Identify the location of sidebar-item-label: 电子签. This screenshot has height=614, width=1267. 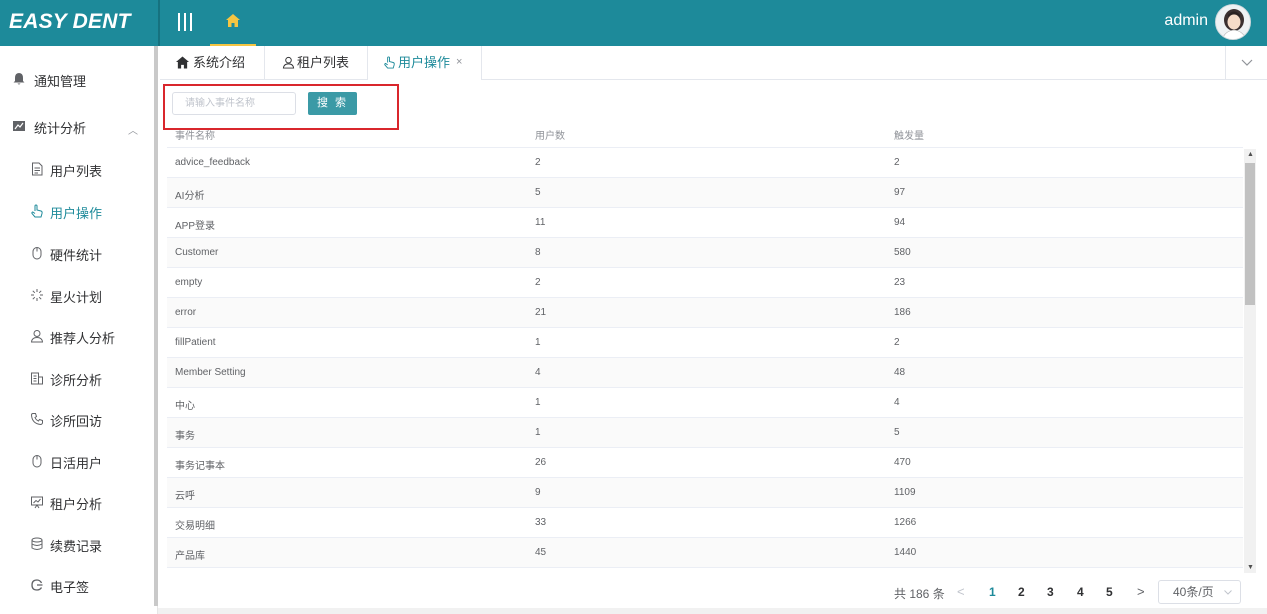
(70, 587).